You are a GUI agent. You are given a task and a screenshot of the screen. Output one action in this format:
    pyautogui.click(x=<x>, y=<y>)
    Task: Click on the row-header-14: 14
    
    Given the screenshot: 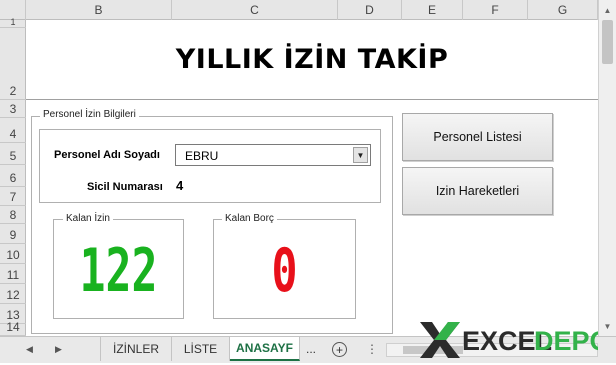 What is the action you would take?
    pyautogui.click(x=13, y=328)
    